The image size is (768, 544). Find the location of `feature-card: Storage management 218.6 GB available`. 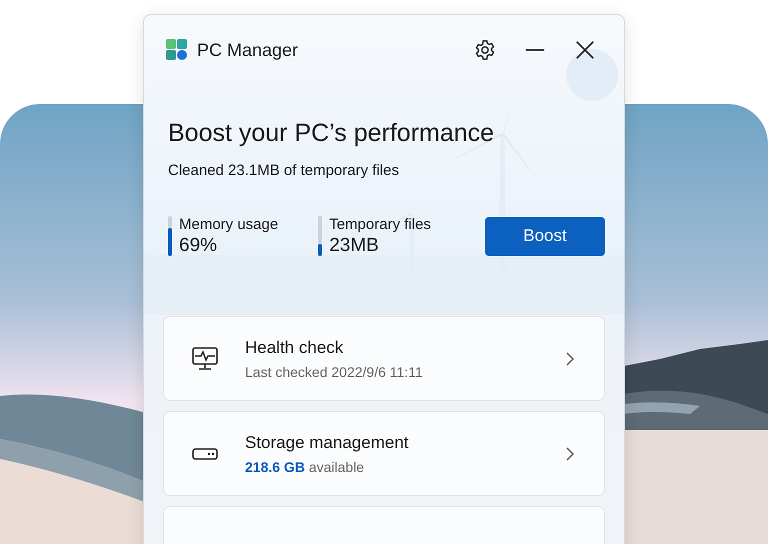

feature-card: Storage management 218.6 GB available is located at coordinates (384, 453).